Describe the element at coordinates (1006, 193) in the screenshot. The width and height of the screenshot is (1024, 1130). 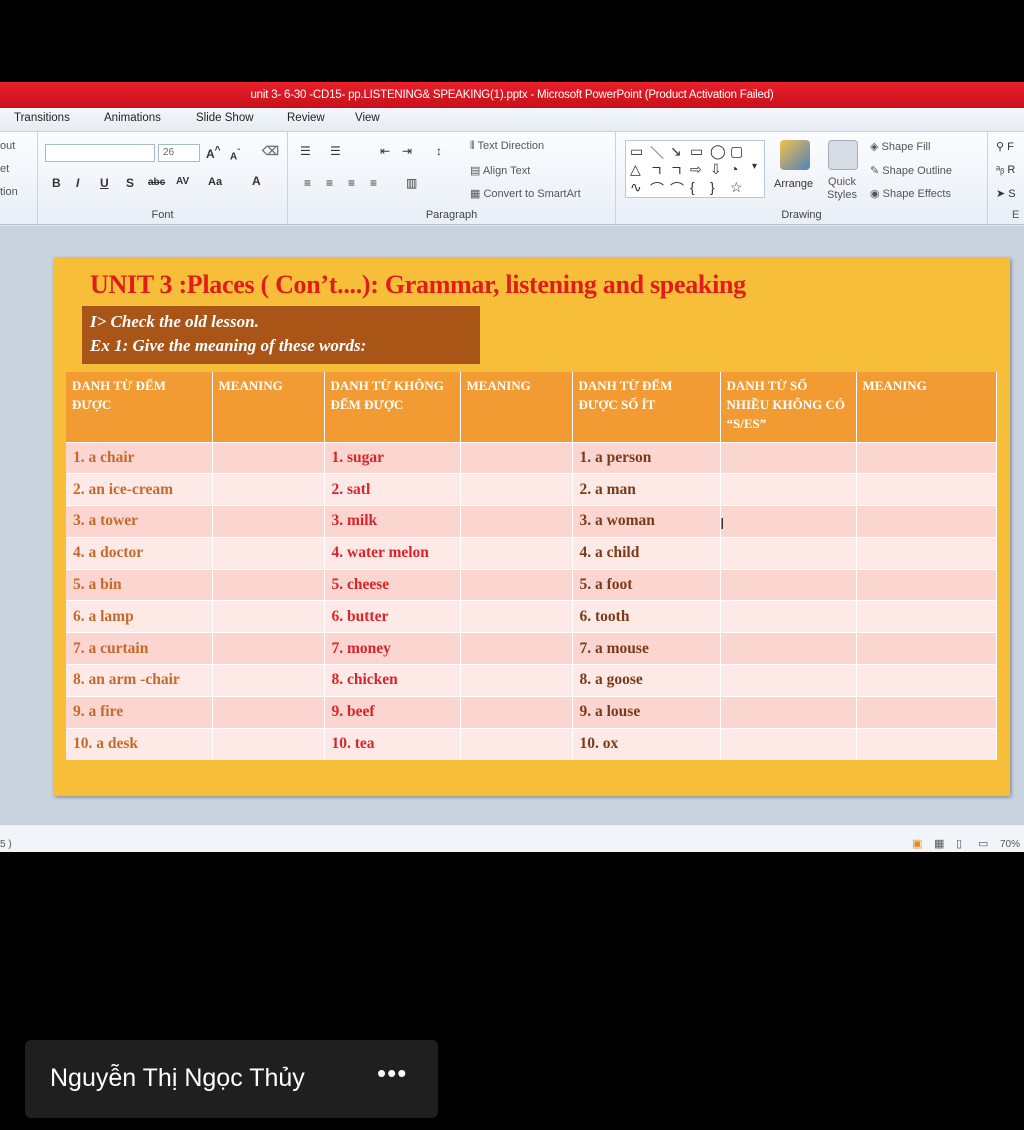
I see `select-button: ➤ S` at that location.